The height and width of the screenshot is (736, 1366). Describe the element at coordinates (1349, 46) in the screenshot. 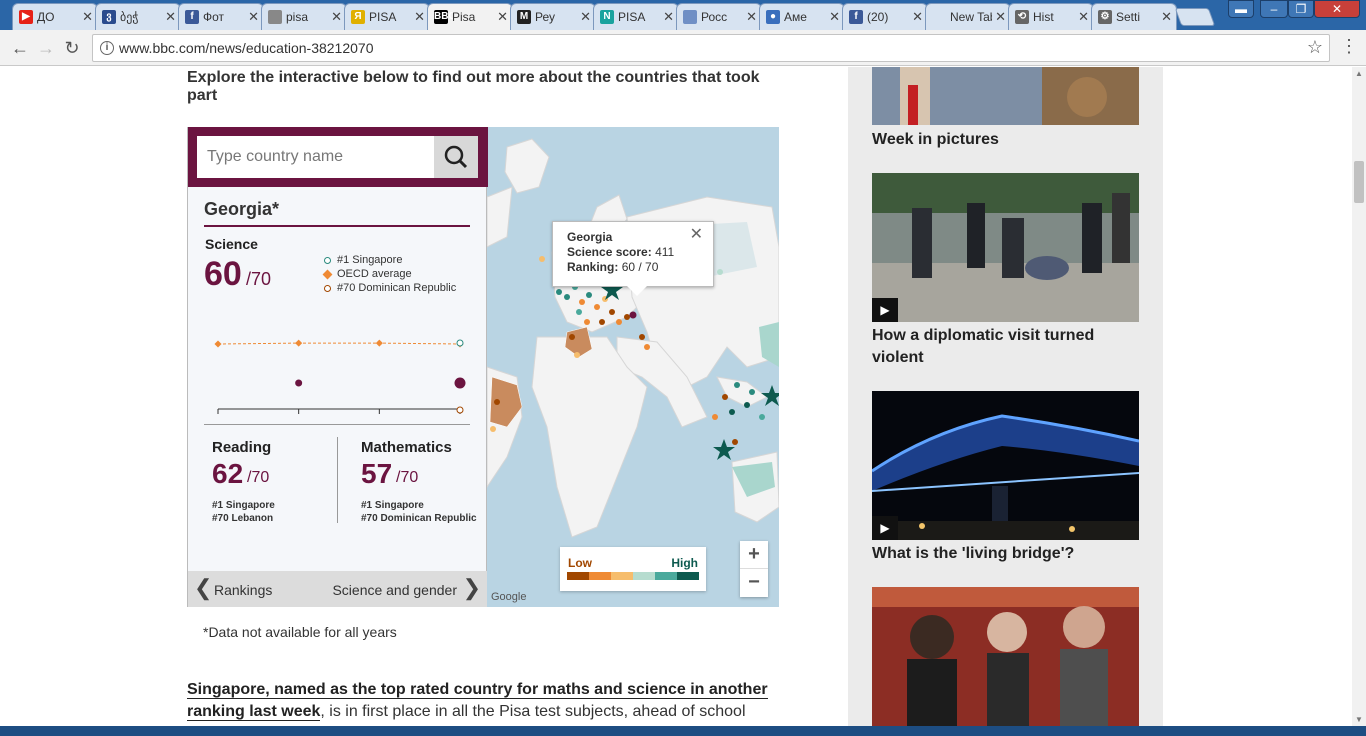

I see `menu-icon: ⋮` at that location.